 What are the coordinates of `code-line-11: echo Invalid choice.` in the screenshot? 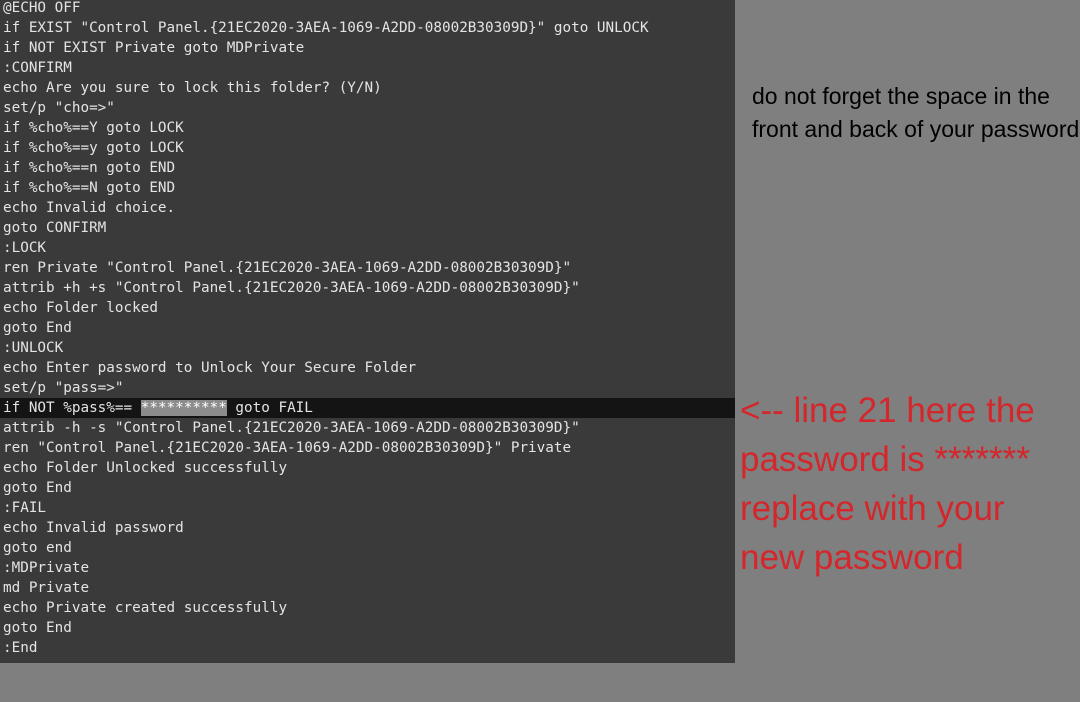 It's located at (89, 208).